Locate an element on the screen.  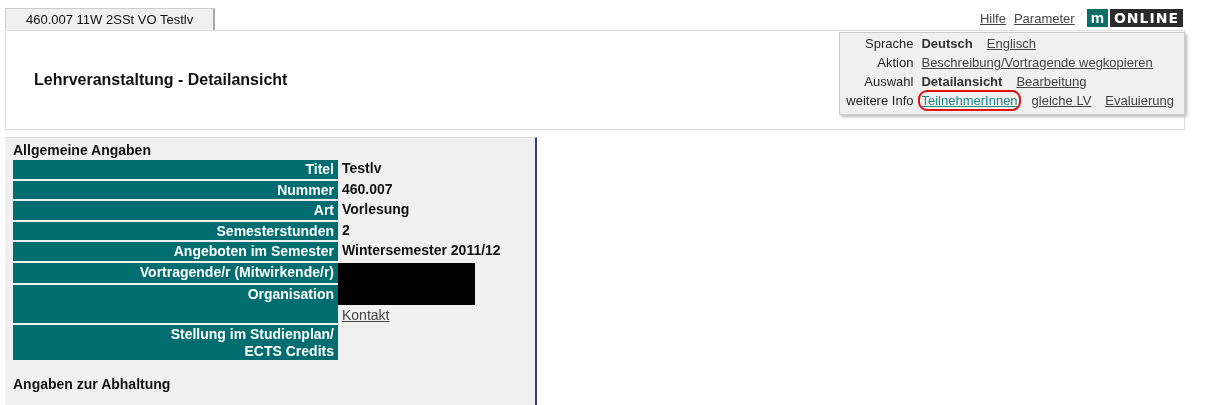
field-label: Angeboten im Semester is located at coordinates (175, 251).